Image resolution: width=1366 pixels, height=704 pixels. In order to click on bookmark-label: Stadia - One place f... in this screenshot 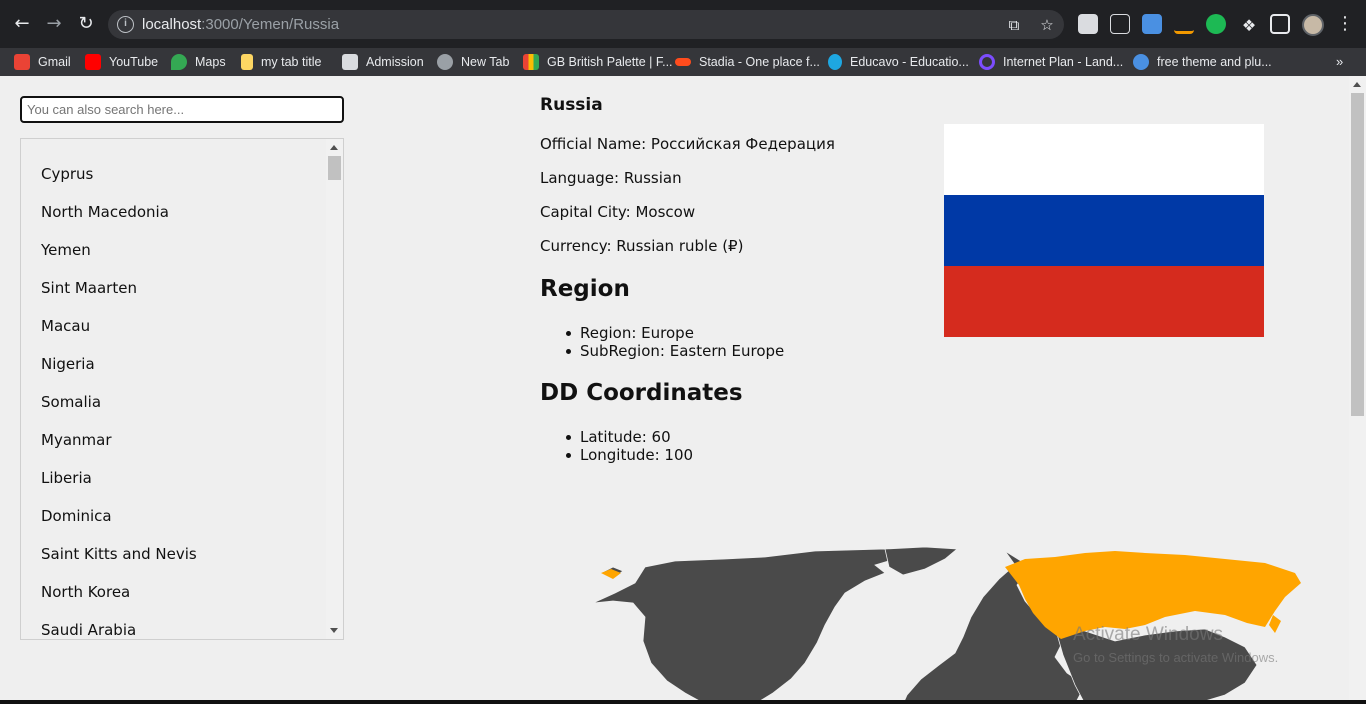, I will do `click(759, 62)`.